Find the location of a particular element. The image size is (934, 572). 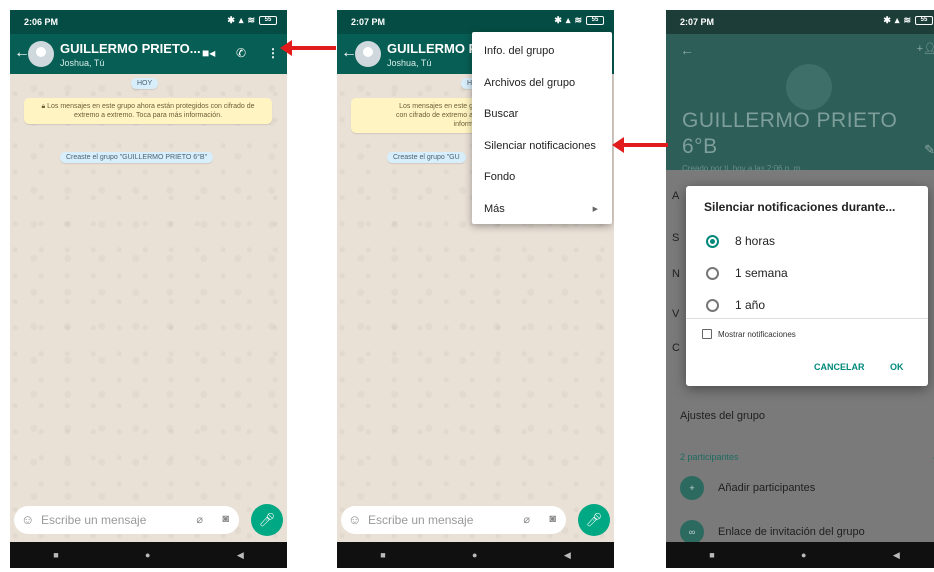

chat-app-bar: ← GUILLERMO PRIETO... Joshua, Tú ■◂ ✆ ⋮ is located at coordinates (148, 54).